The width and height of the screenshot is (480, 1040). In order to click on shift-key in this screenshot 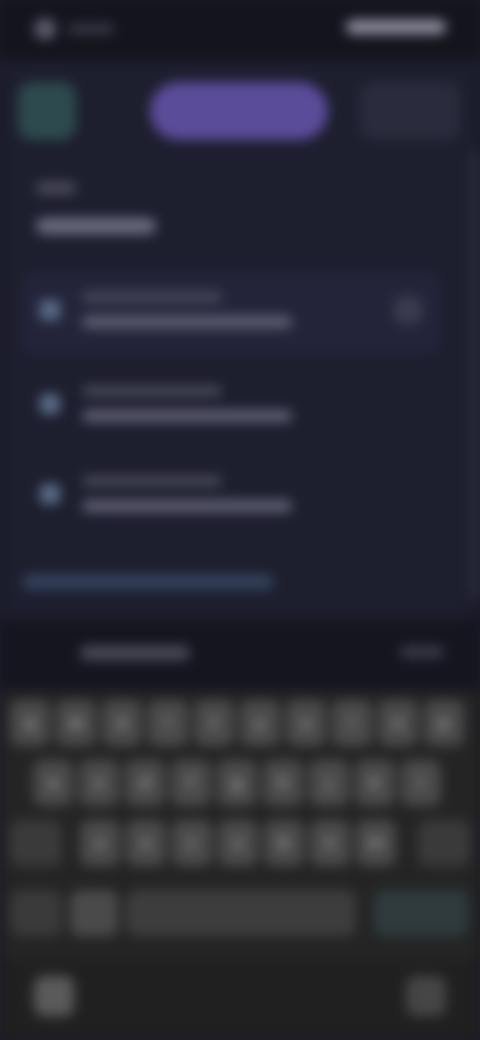, I will do `click(36, 843)`.